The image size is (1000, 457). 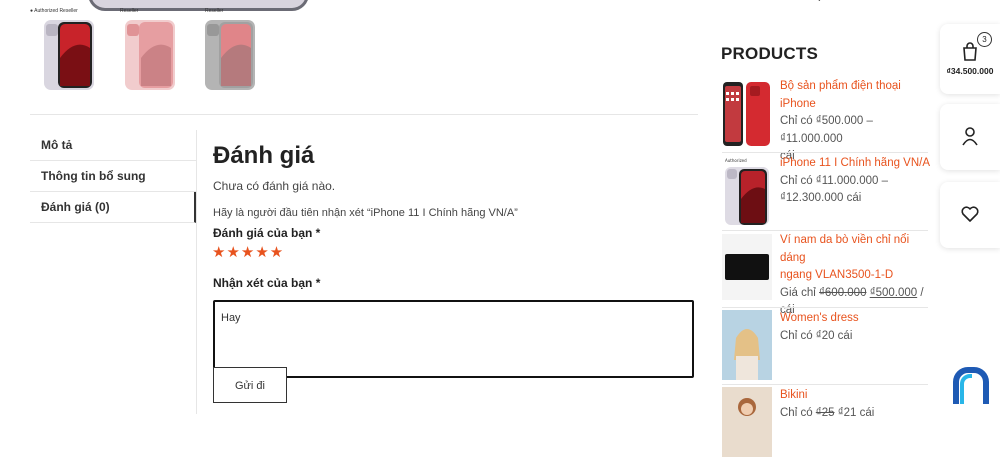 I want to click on apple-reseller-badge: ● Authorized Reseller, so click(x=54, y=11).